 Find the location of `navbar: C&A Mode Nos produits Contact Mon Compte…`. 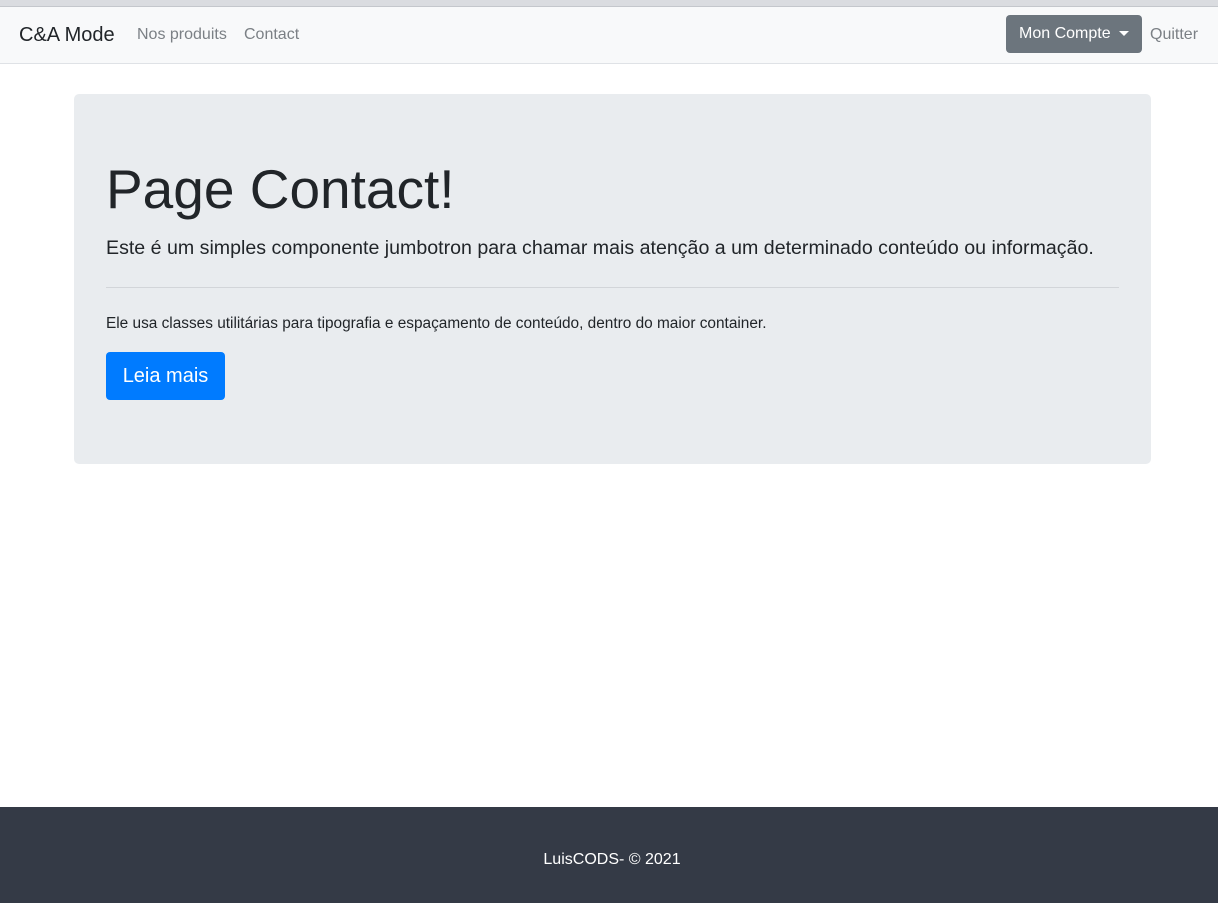

navbar: C&A Mode Nos produits Contact Mon Compte… is located at coordinates (609, 35).